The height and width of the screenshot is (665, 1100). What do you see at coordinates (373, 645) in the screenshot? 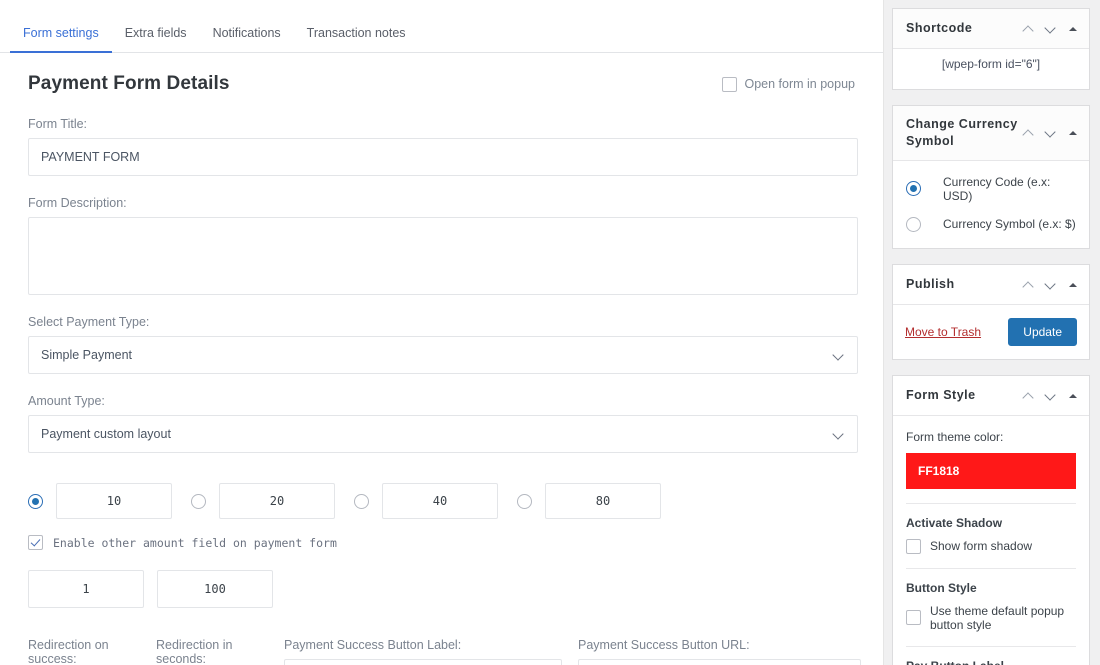
I see `success-button-label-label: Payment Success Button Label:` at bounding box center [373, 645].